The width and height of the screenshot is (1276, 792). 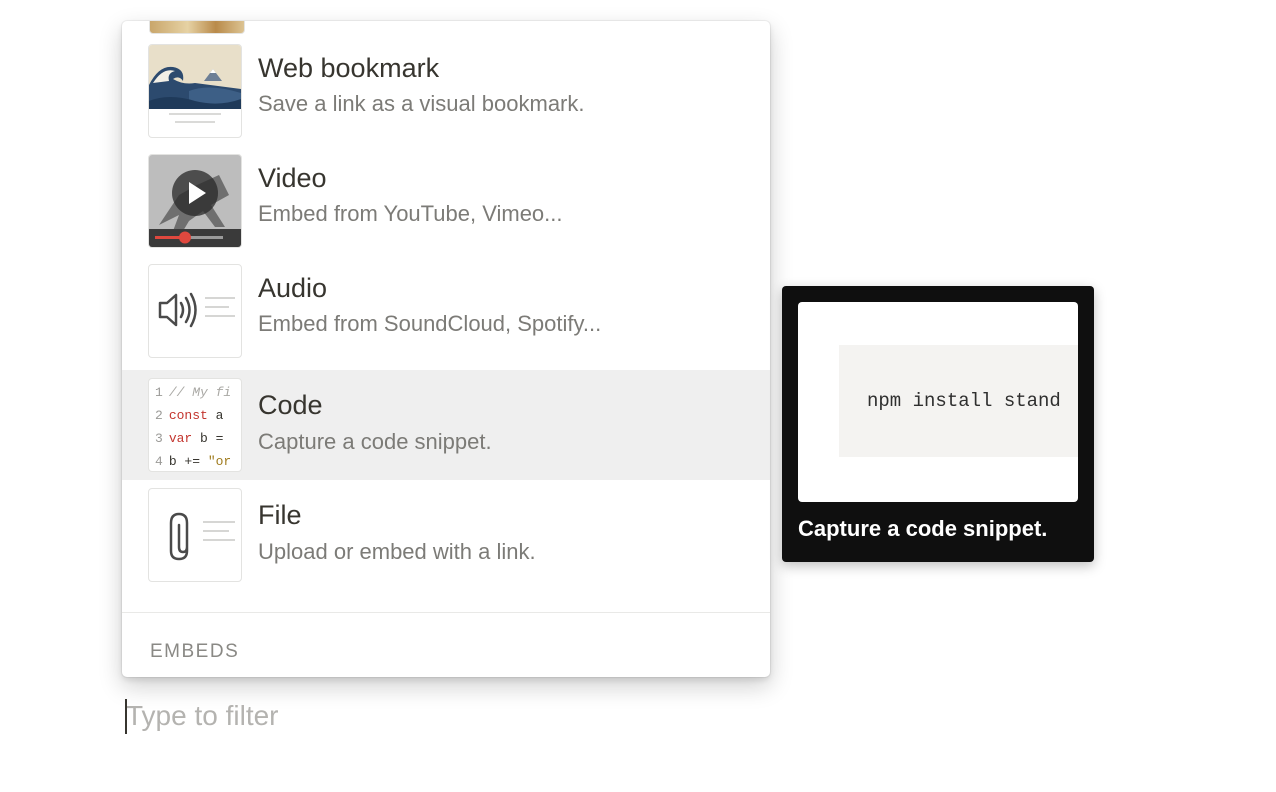 I want to click on section-divider, so click(x=446, y=612).